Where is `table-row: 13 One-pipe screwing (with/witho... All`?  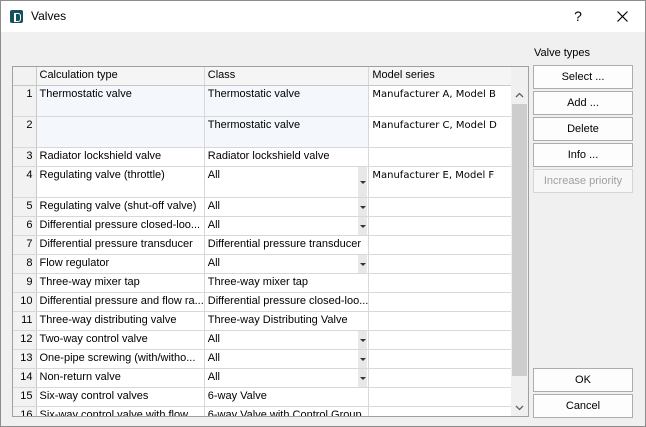
table-row: 13 One-pipe screwing (with/witho... All is located at coordinates (270, 359).